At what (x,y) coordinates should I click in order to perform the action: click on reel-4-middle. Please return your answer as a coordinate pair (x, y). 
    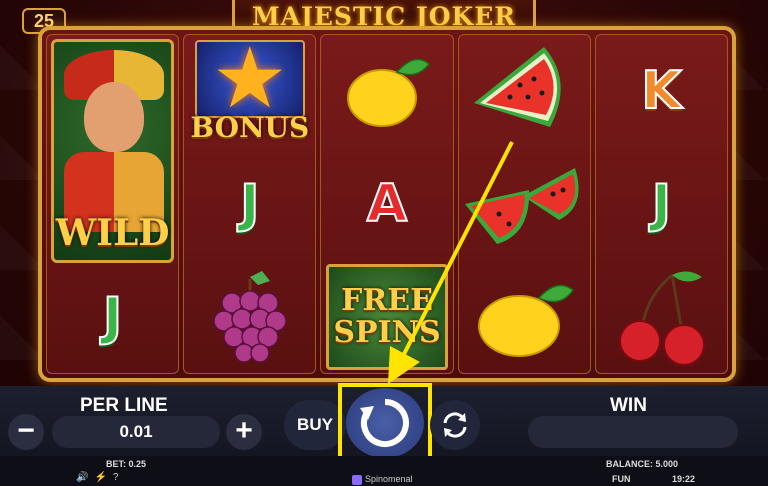
    Looking at the image, I should click on (524, 204).